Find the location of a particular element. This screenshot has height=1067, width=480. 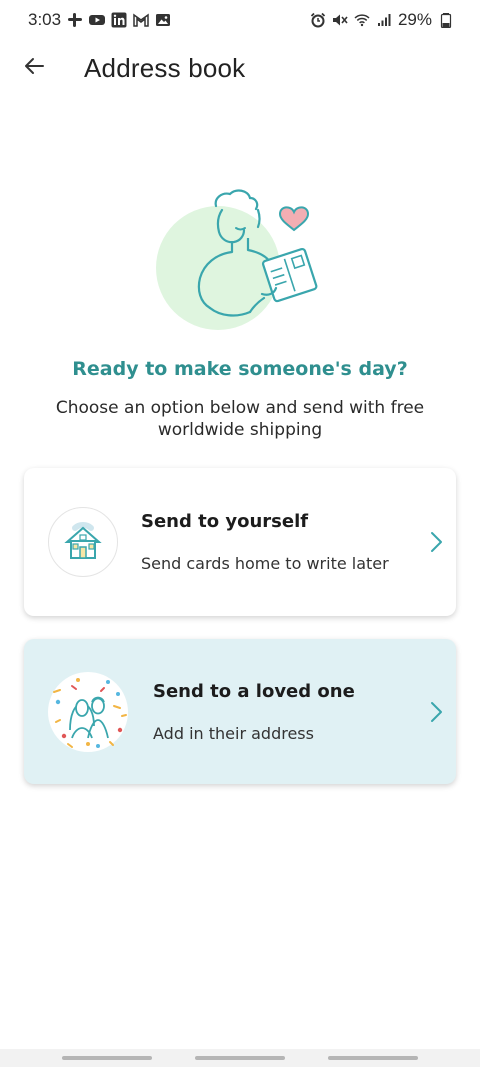

hero-headline: Ready to make someone's day? is located at coordinates (240, 369).